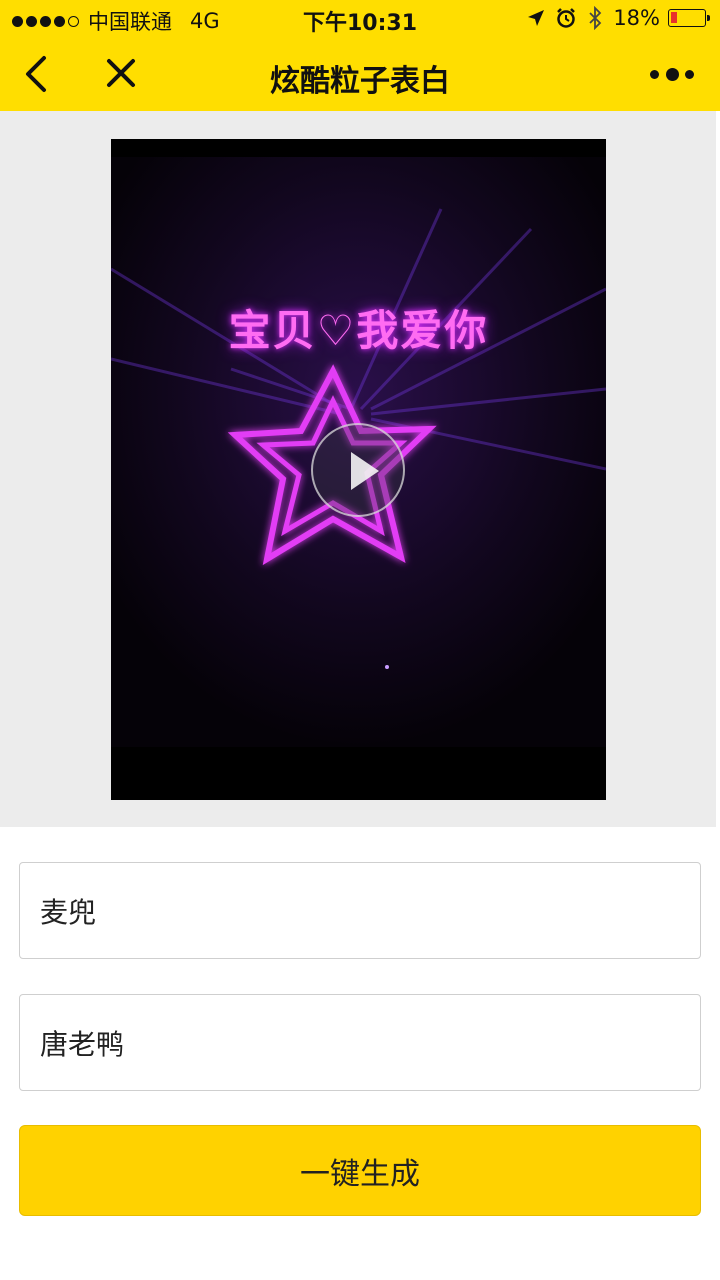 This screenshot has width=720, height=1280. I want to click on top-bar: 中国联通 4G 下午10:31 18% 炫酷粒子表白, so click(360, 55).